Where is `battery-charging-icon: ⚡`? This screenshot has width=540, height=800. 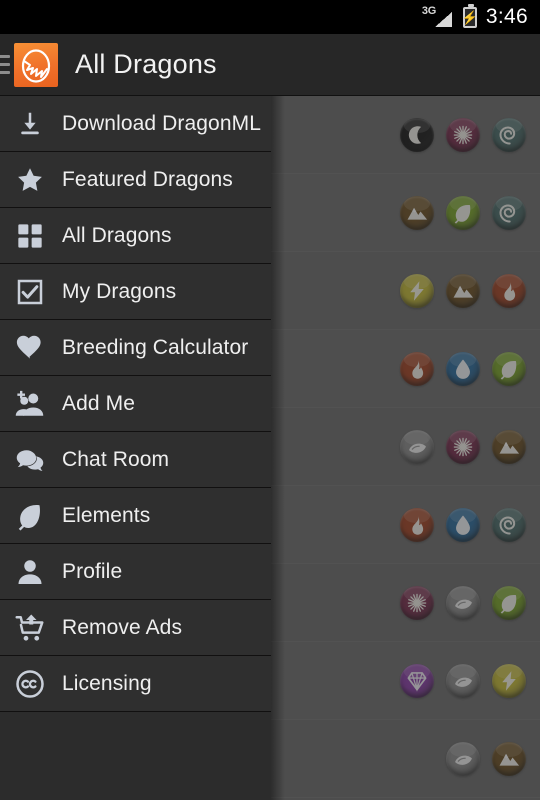
battery-charging-icon: ⚡ is located at coordinates (470, 15).